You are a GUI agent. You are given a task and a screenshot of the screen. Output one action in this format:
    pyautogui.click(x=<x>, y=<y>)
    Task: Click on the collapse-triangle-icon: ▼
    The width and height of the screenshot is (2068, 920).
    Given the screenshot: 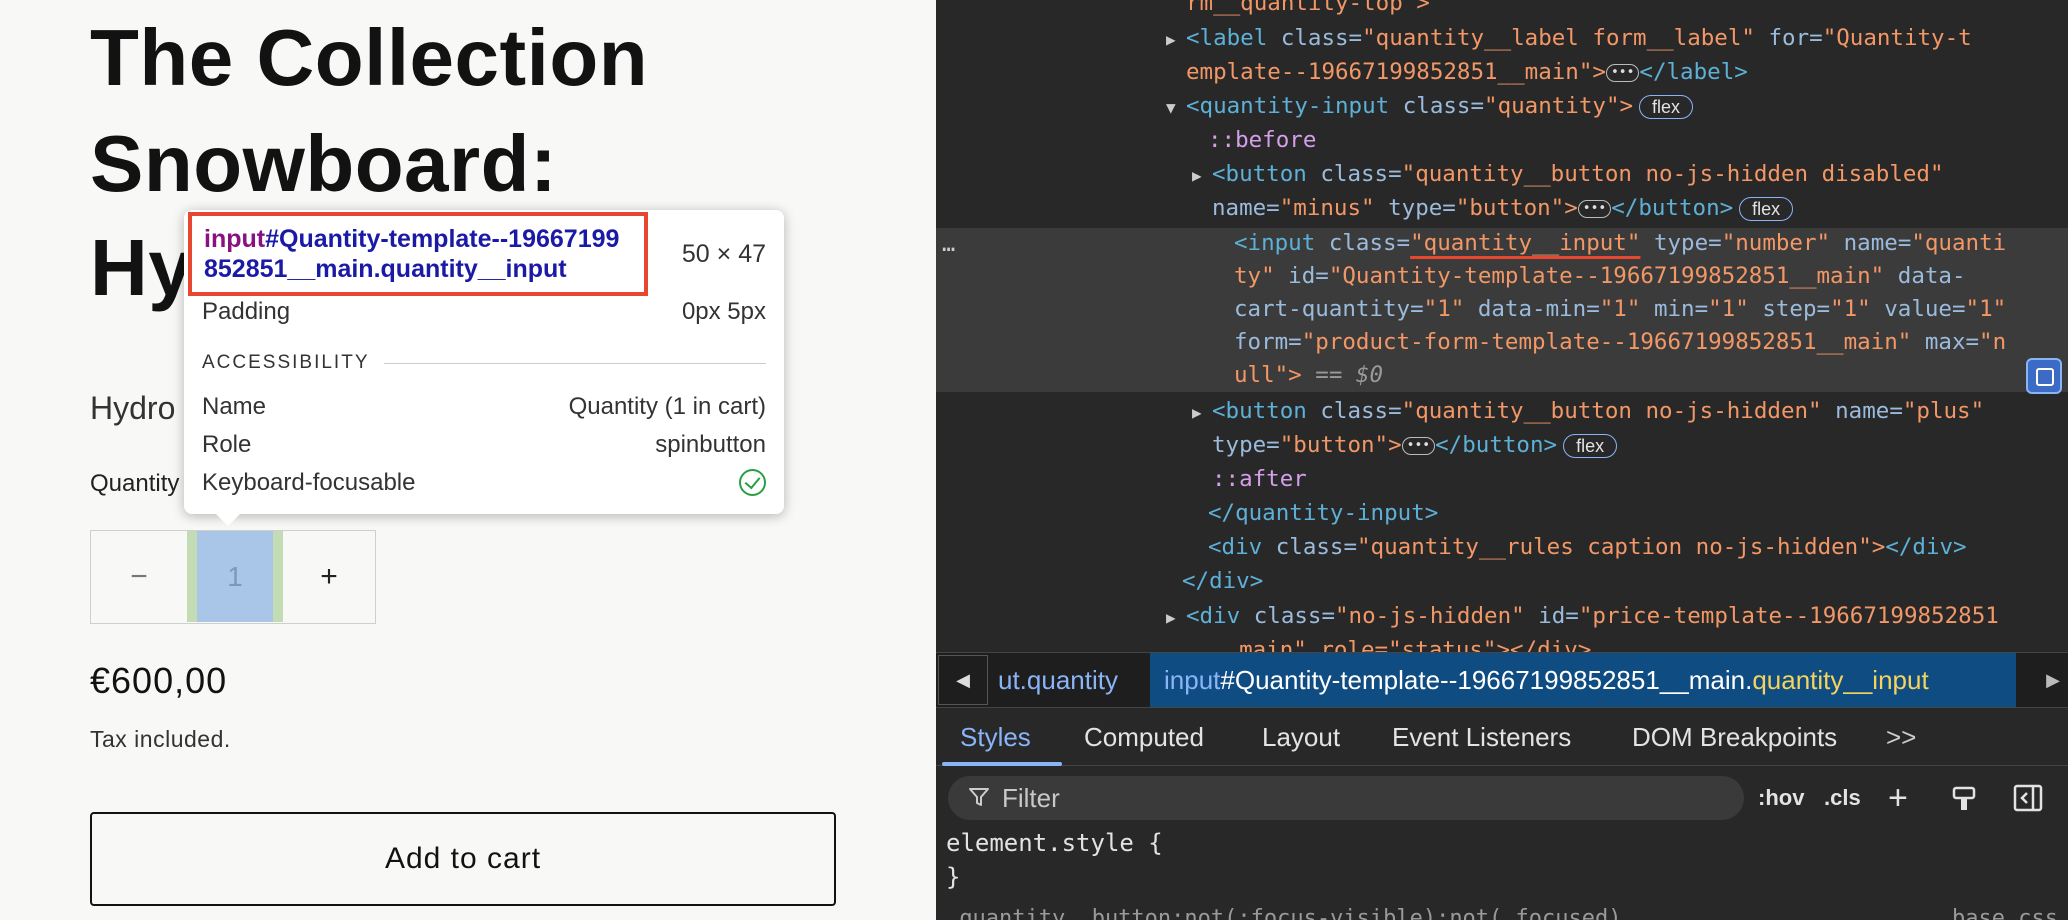 What is the action you would take?
    pyautogui.click(x=1176, y=108)
    